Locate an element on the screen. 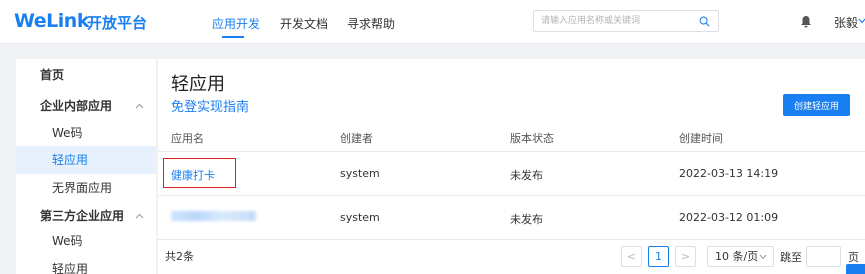 The width and height of the screenshot is (865, 274). sidebar-group-internal: 企业内部应用 is located at coordinates (86, 106).